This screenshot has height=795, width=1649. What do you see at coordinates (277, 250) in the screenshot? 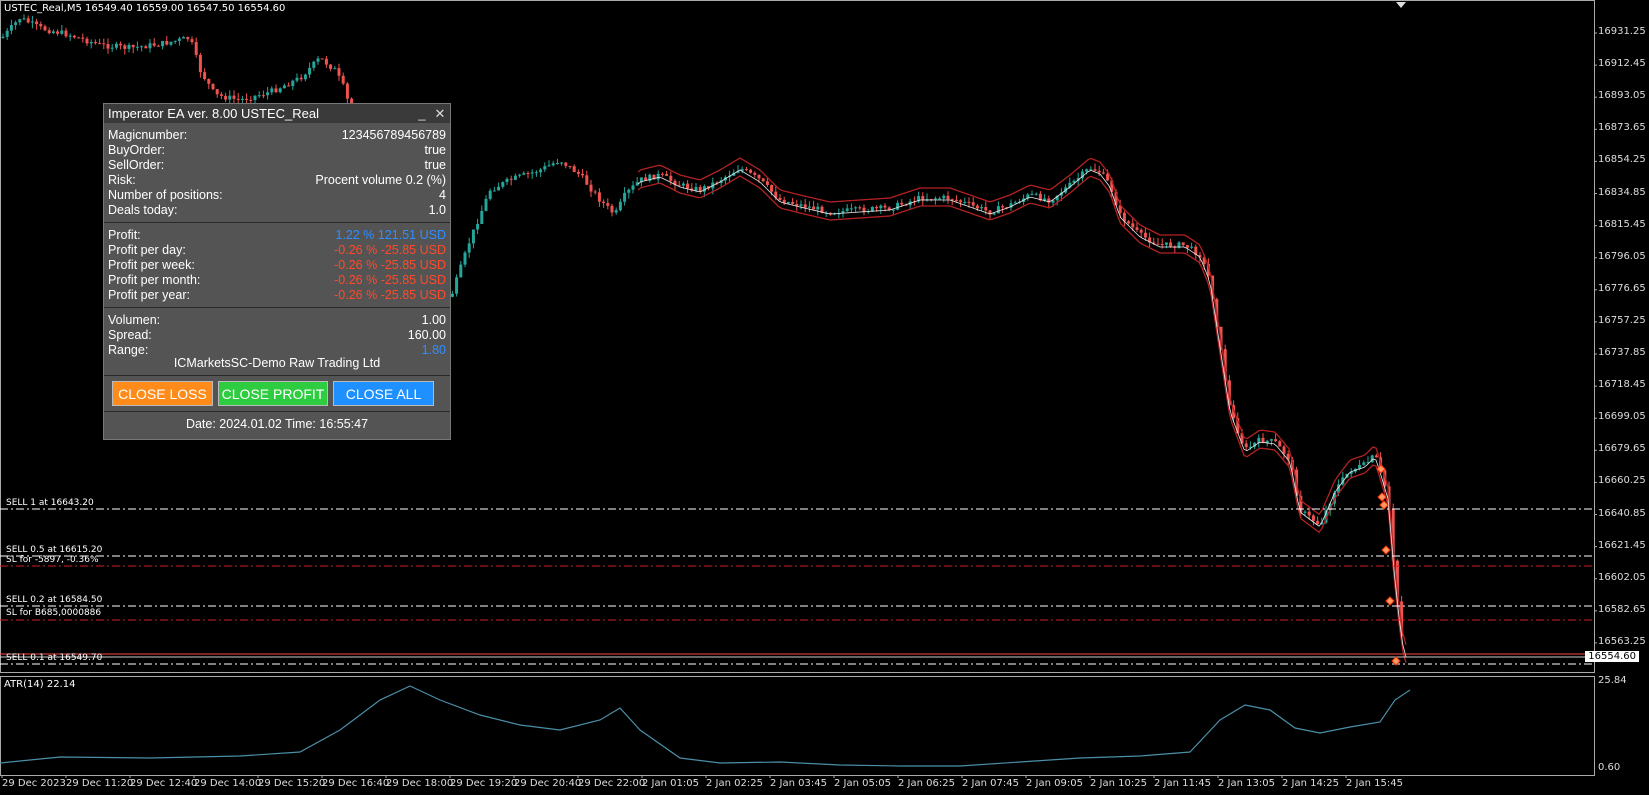
I see `profit-row: Profit per day: -0.26 % -25.85 USD` at bounding box center [277, 250].